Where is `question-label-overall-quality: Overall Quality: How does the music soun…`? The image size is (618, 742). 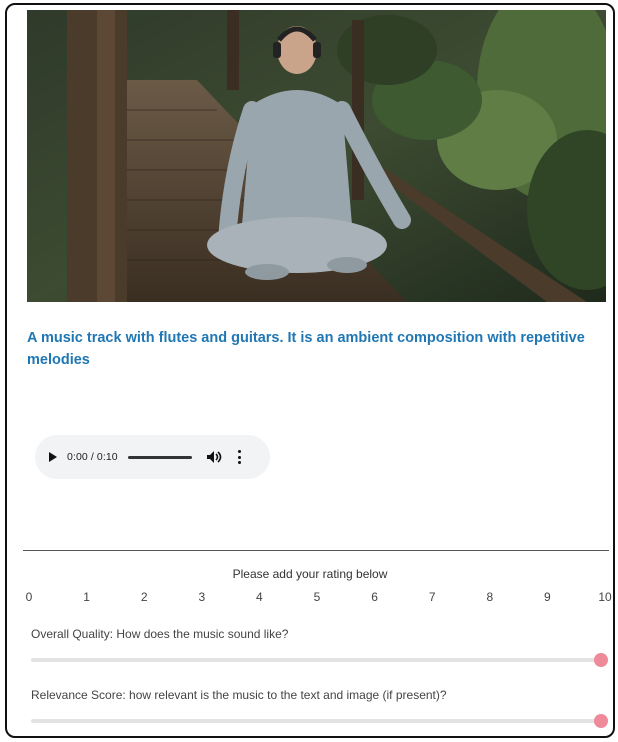 question-label-overall-quality: Overall Quality: How does the music soun… is located at coordinates (160, 634).